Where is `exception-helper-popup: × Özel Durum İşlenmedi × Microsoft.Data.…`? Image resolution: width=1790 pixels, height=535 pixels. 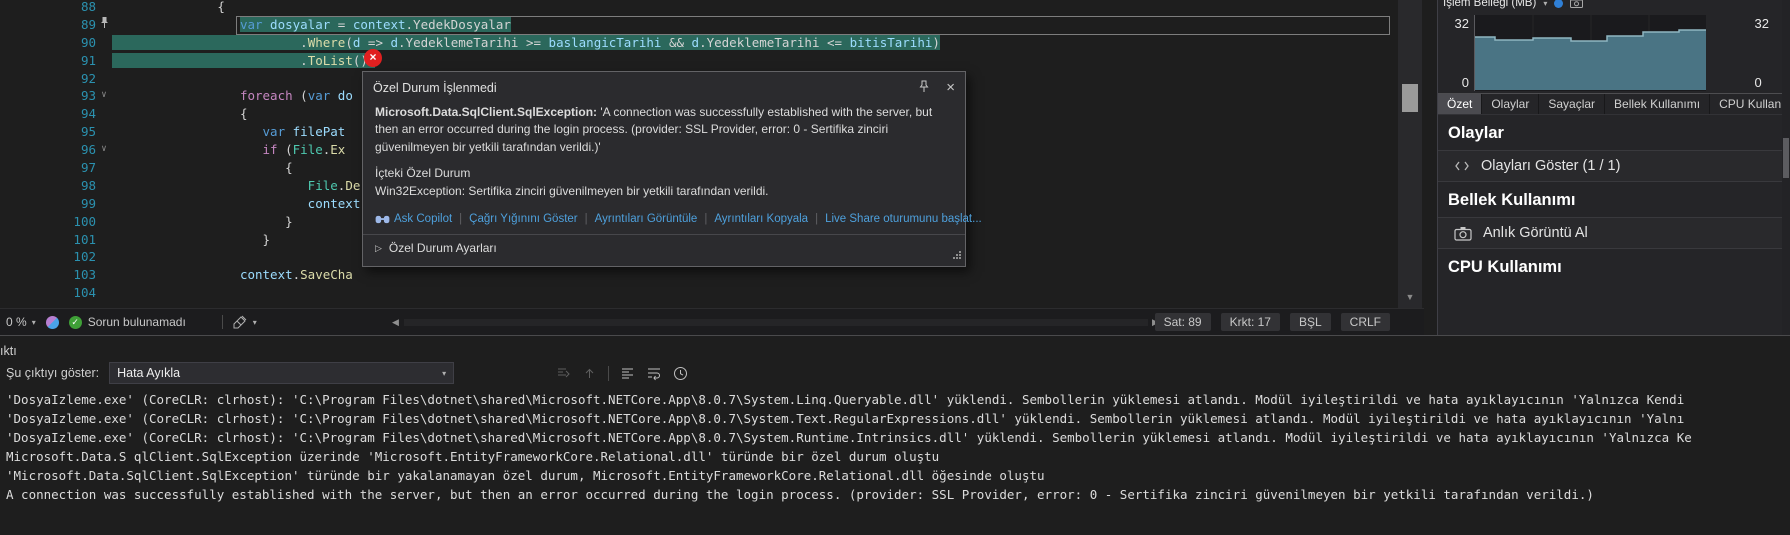
exception-helper-popup: × Özel Durum İşlenmedi × Microsoft.Data.… is located at coordinates (672, 158).